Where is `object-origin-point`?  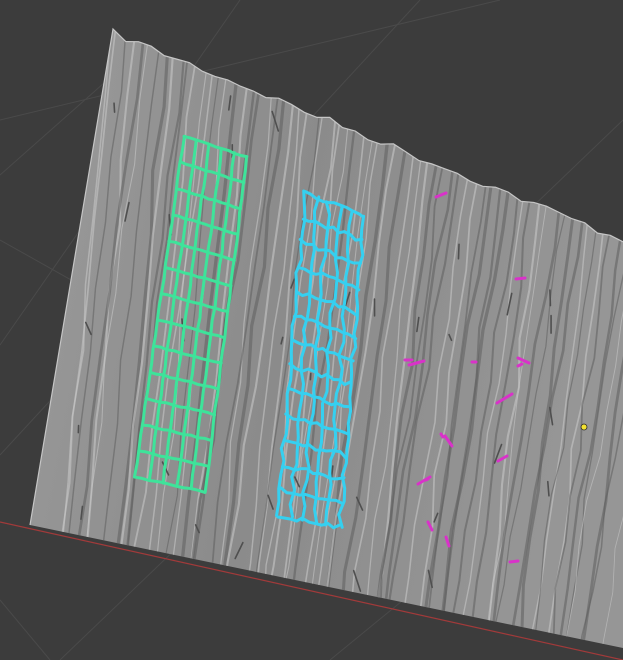
object-origin-point is located at coordinates (584, 427).